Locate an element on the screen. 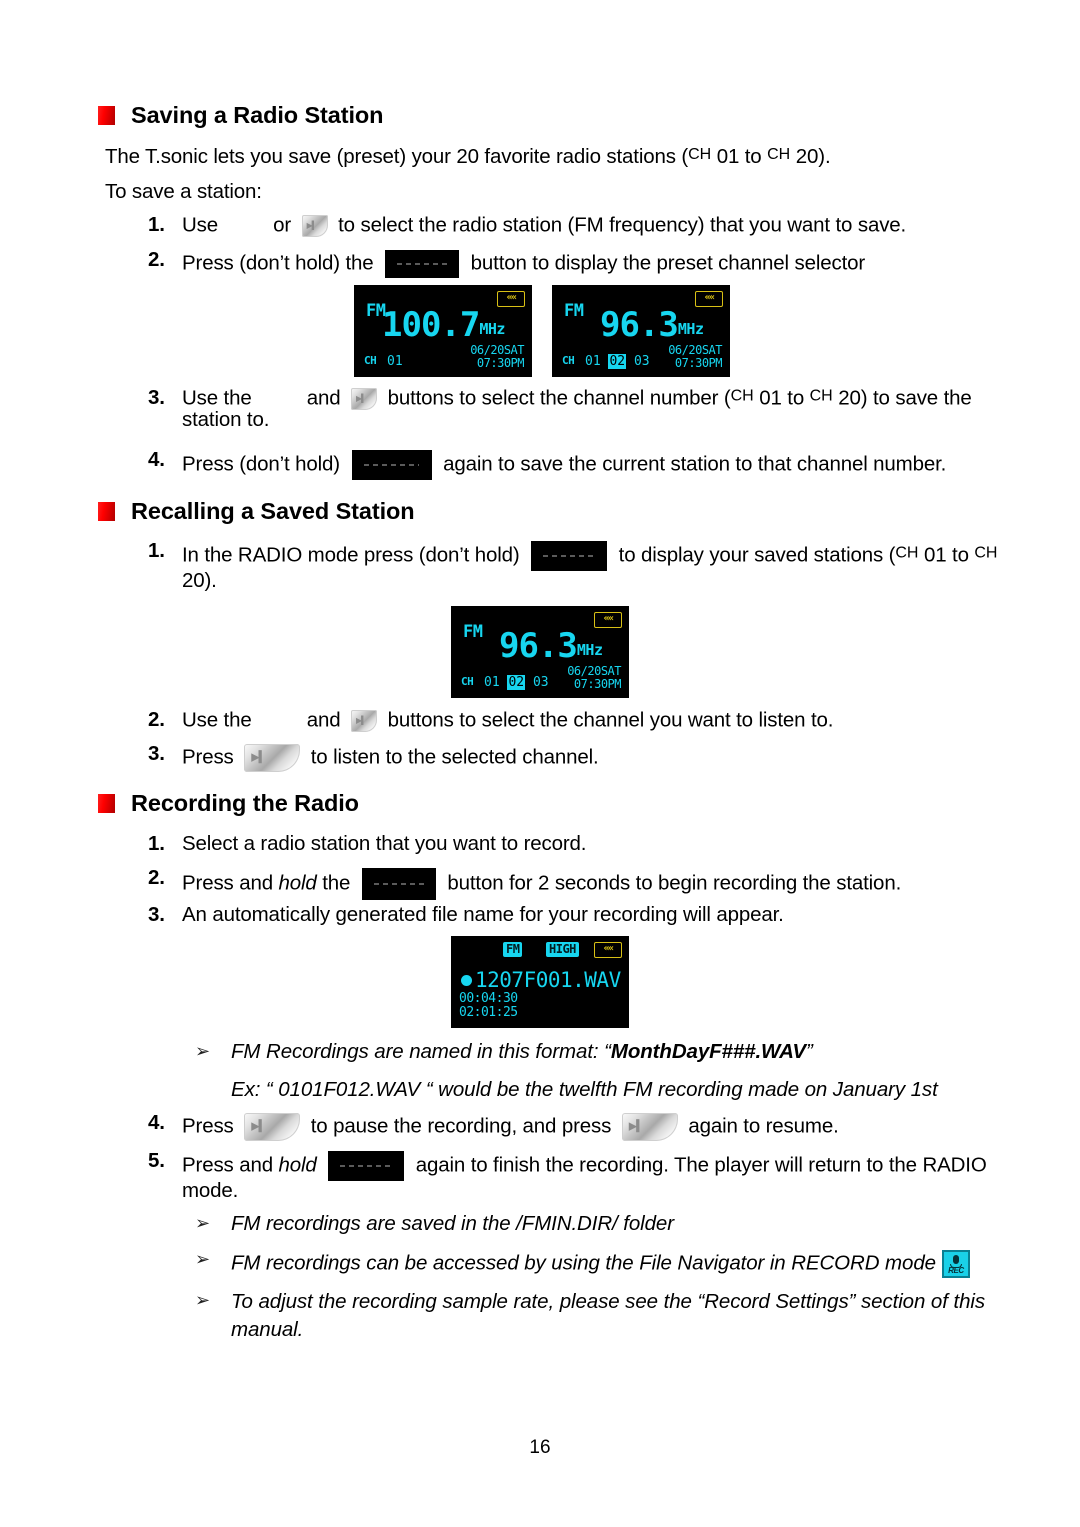 This screenshot has height=1527, width=1080. step-text-b: and is located at coordinates (323, 398).